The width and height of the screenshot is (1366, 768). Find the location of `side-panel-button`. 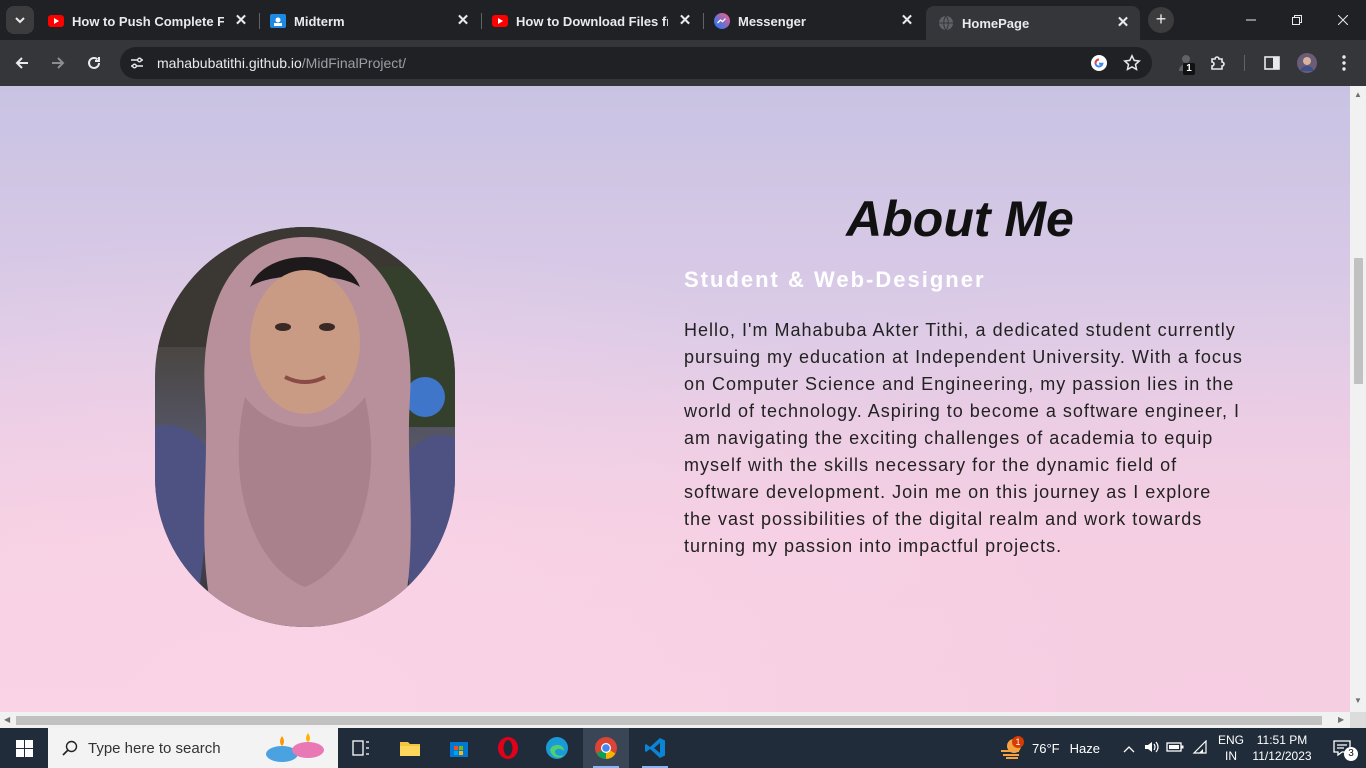

side-panel-button is located at coordinates (1272, 63).